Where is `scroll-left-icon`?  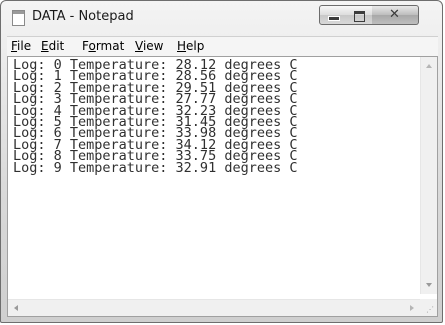
scroll-left-icon is located at coordinates (16, 308).